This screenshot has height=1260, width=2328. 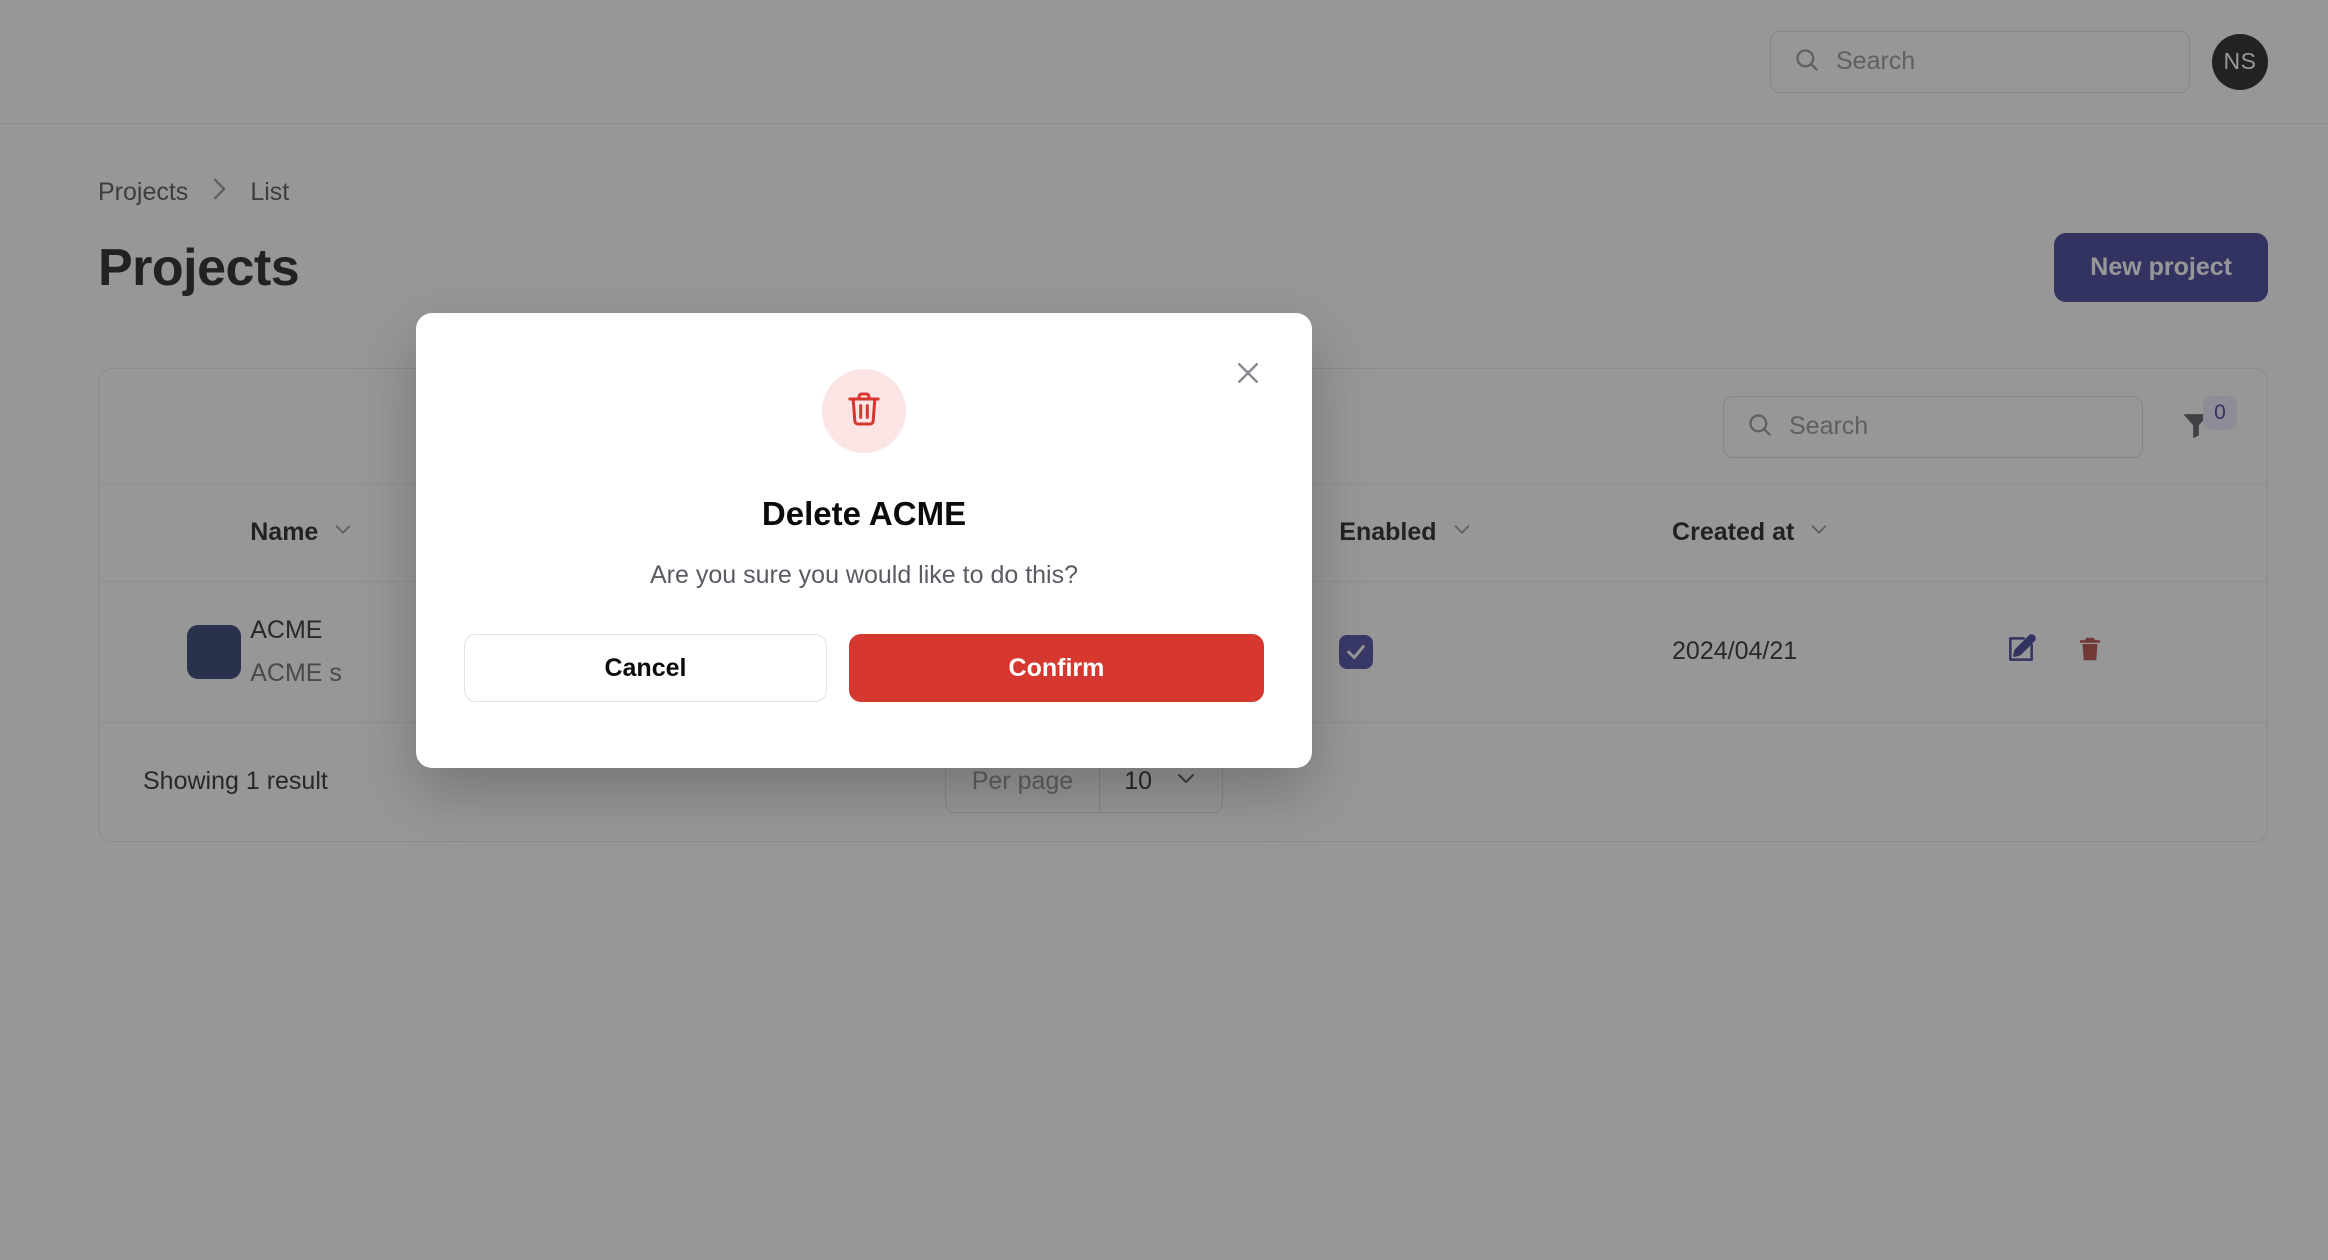 I want to click on cancel-button: Cancel, so click(x=645, y=668).